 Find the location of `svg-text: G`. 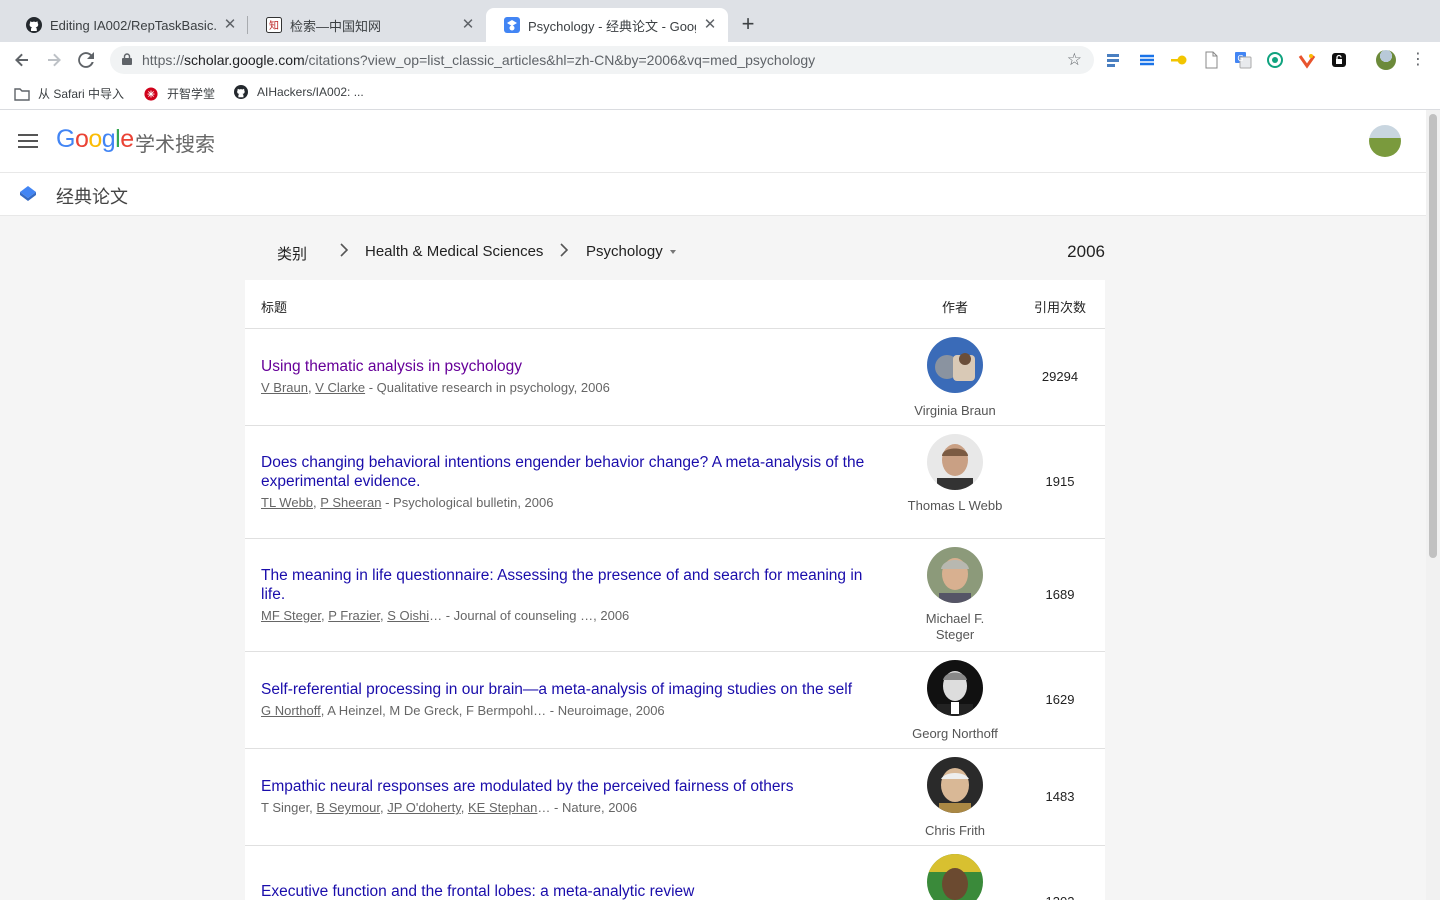

svg-text: G is located at coordinates (1240, 58).